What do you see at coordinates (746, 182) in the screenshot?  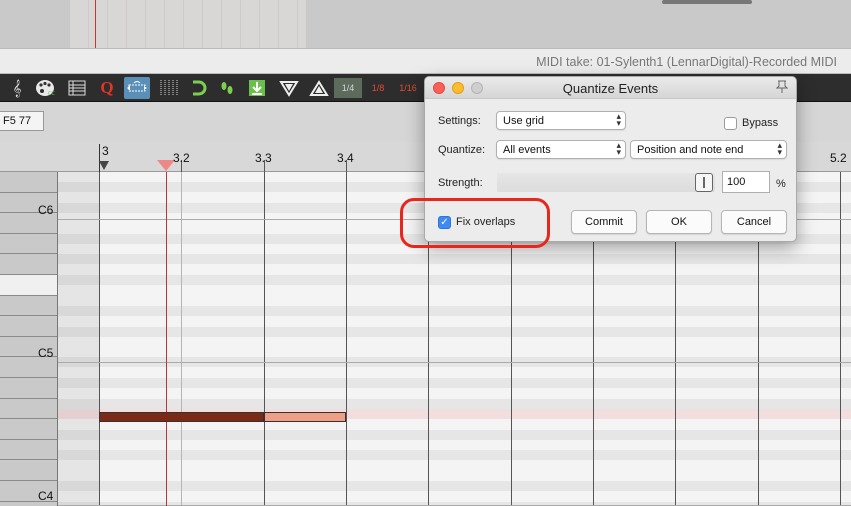 I see `strength-input: 100` at bounding box center [746, 182].